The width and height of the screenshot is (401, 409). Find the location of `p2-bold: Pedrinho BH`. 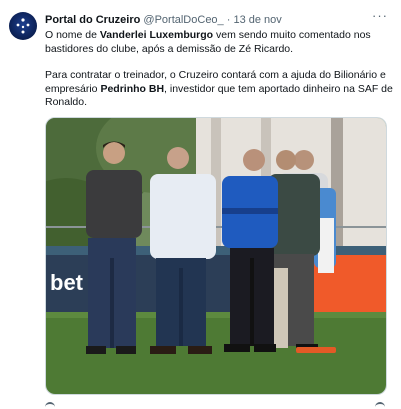

p2-bold: Pedrinho BH is located at coordinates (132, 88).